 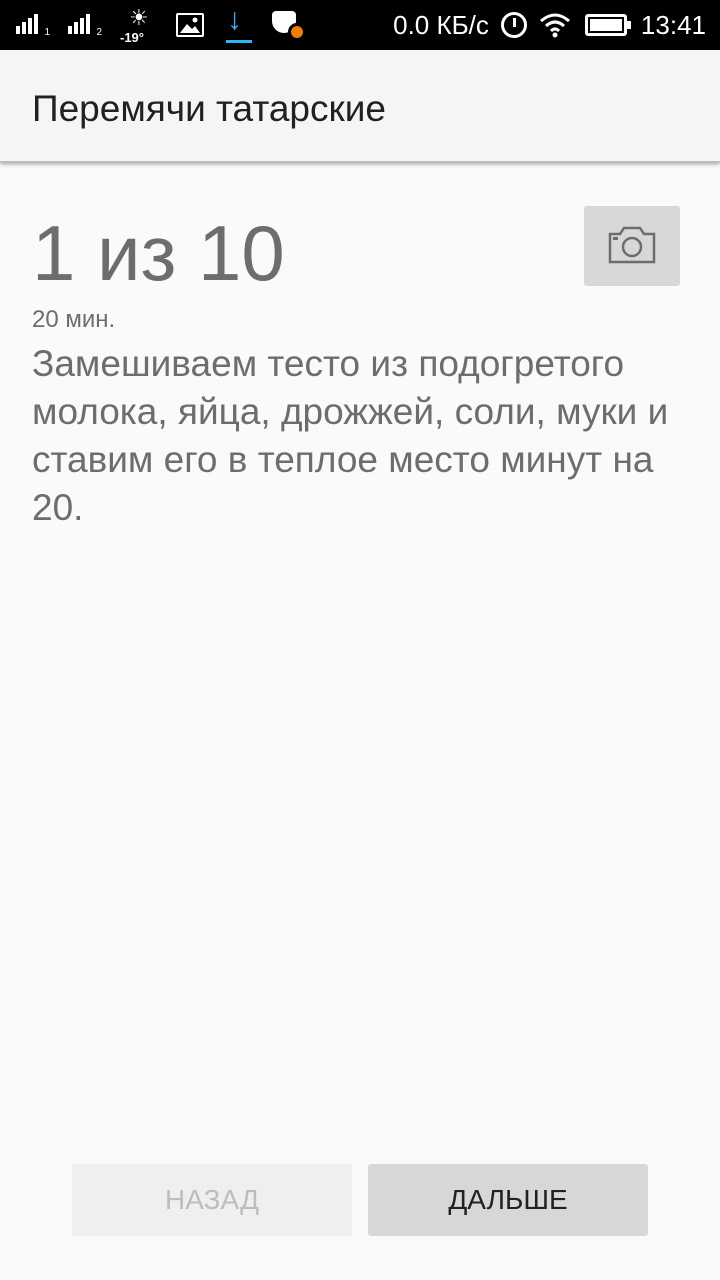 I want to click on image-icon, so click(x=190, y=25).